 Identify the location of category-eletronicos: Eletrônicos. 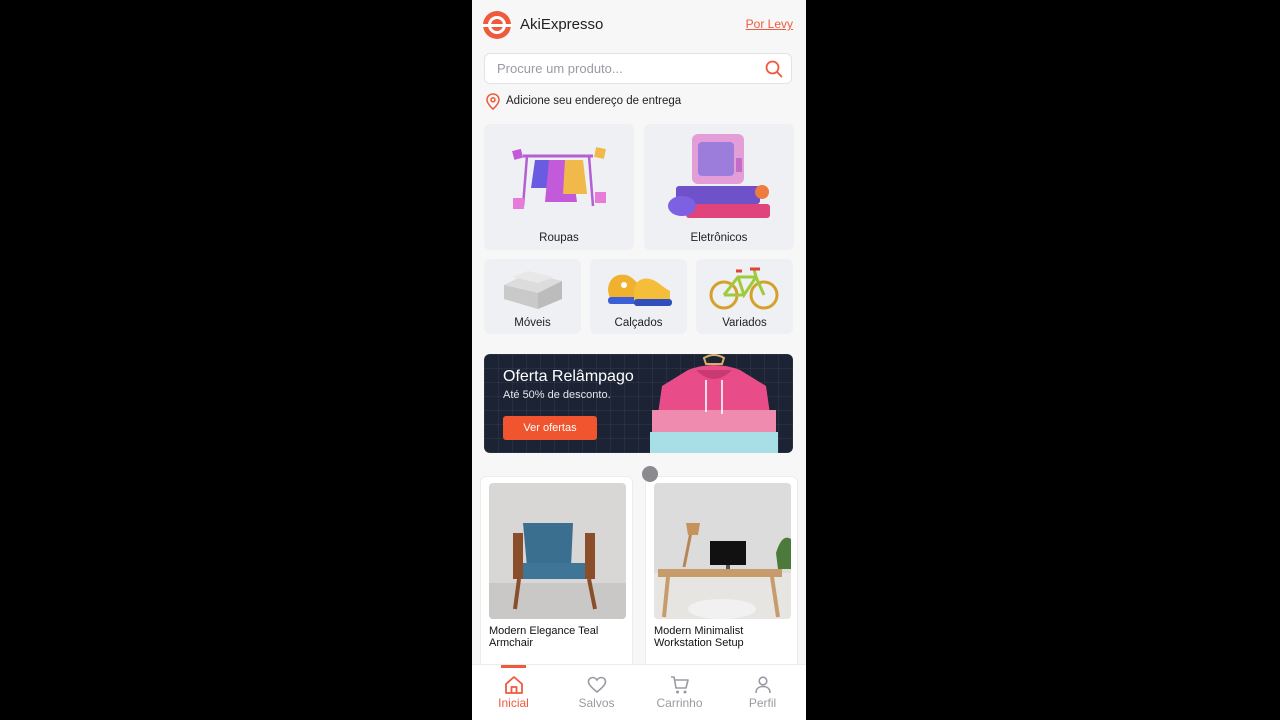
(719, 187).